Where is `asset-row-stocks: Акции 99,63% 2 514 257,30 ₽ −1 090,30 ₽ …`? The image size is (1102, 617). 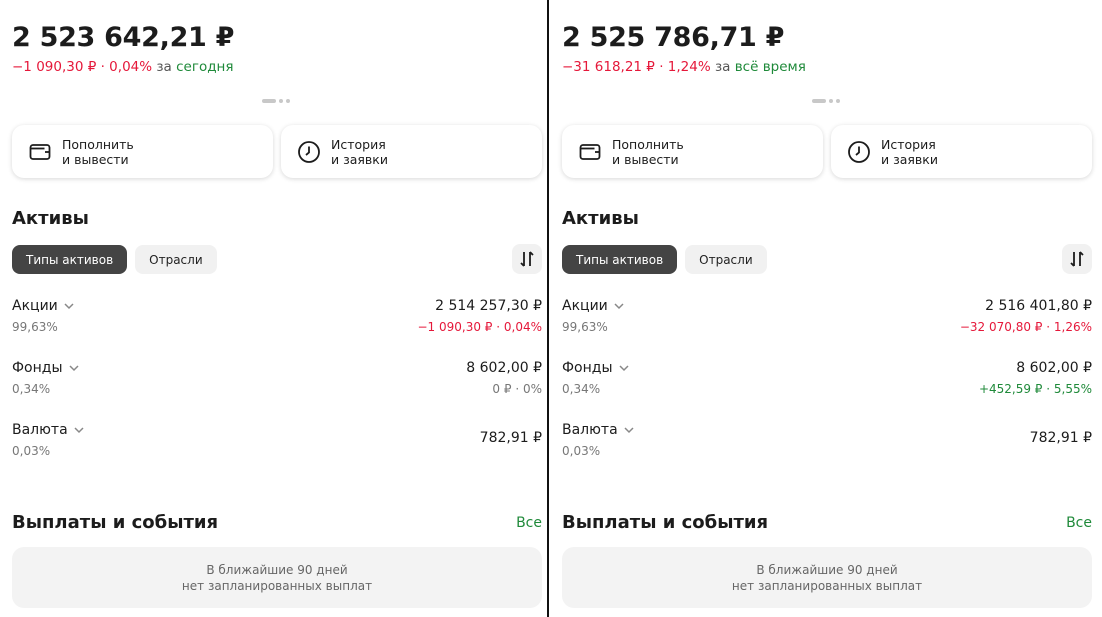
asset-row-stocks: Акции 99,63% 2 514 257,30 ₽ −1 090,30 ₽ … is located at coordinates (277, 319).